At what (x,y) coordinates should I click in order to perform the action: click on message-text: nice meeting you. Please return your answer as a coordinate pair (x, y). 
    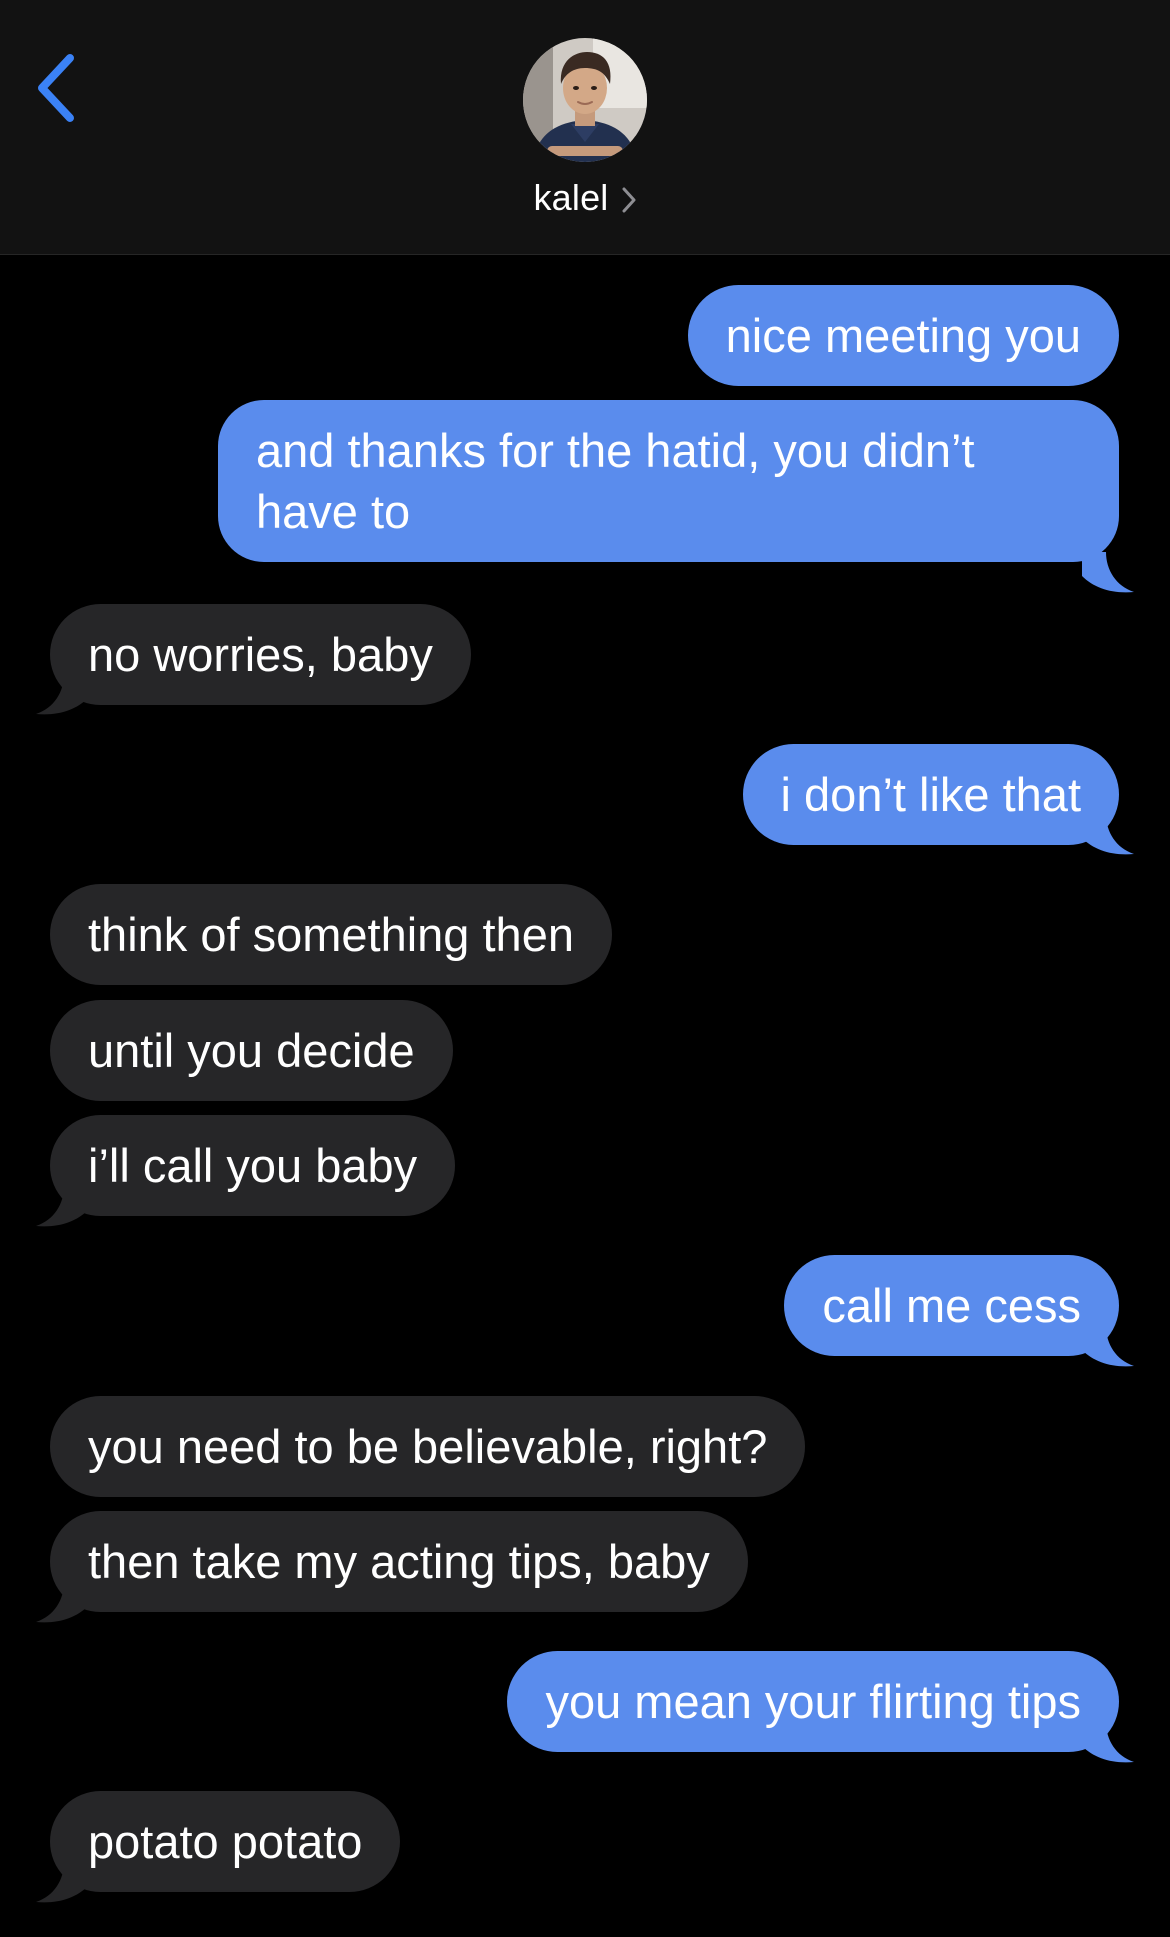
    Looking at the image, I should click on (903, 335).